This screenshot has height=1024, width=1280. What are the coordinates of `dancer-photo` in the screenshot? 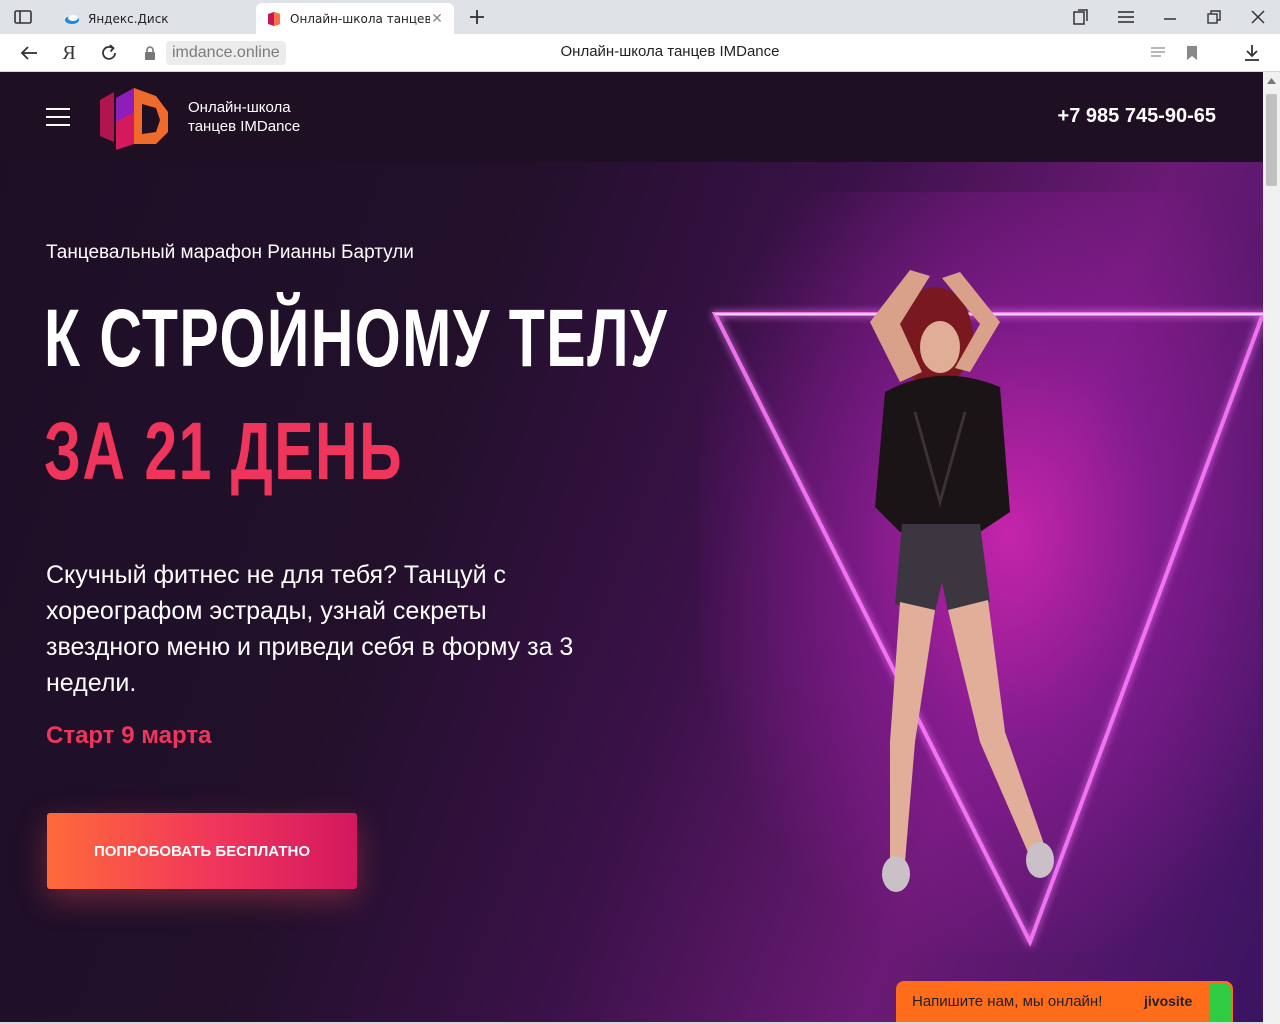 It's located at (962, 581).